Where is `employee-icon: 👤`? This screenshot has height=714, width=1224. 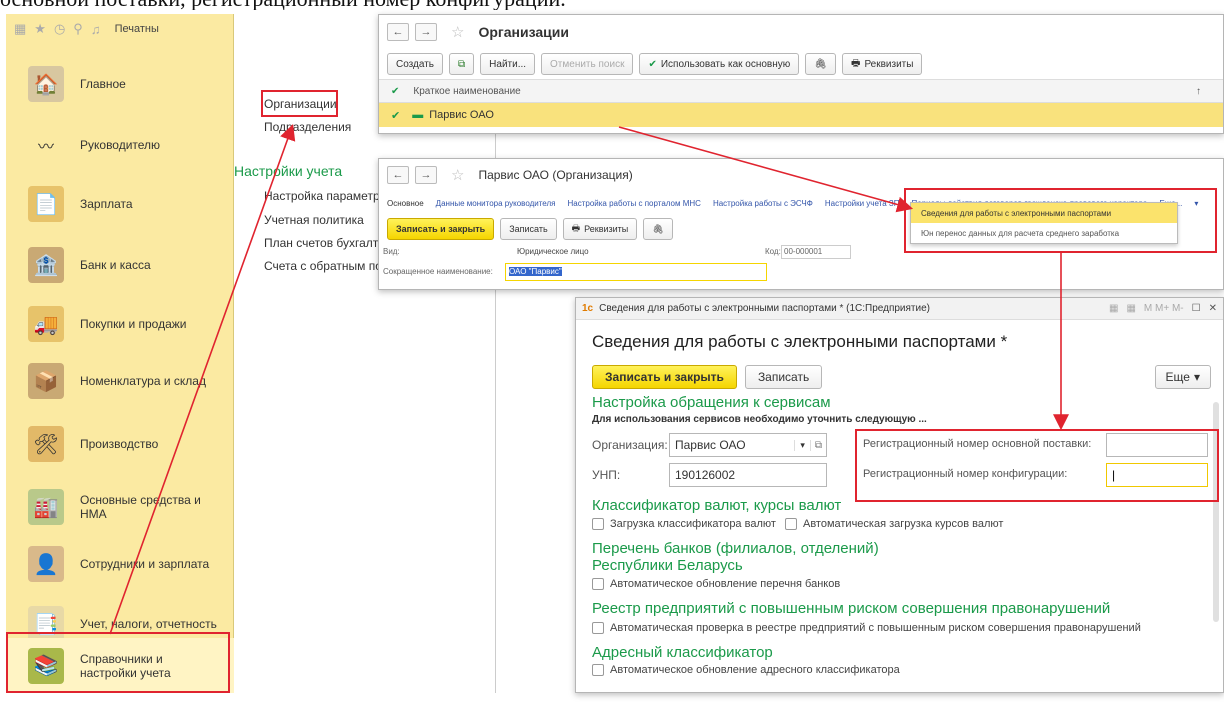
employee-icon: 👤 is located at coordinates (46, 564).